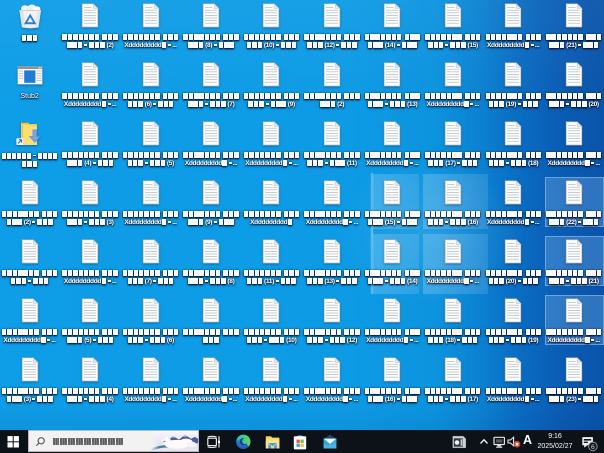 Image resolution: width=604 pixels, height=453 pixels. I want to click on svg-text: 6, so click(593, 446).